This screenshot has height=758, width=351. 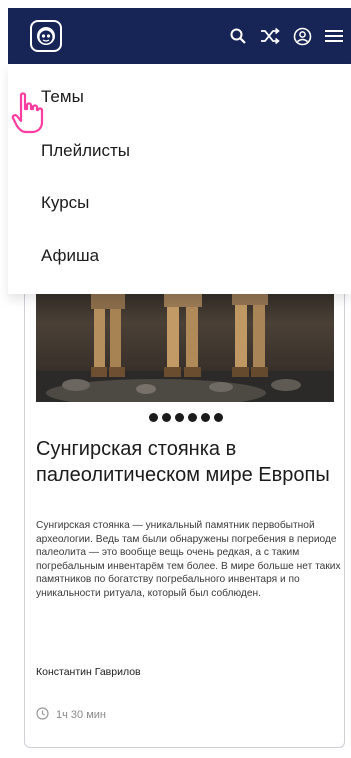 I want to click on account-icon, so click(x=302, y=36).